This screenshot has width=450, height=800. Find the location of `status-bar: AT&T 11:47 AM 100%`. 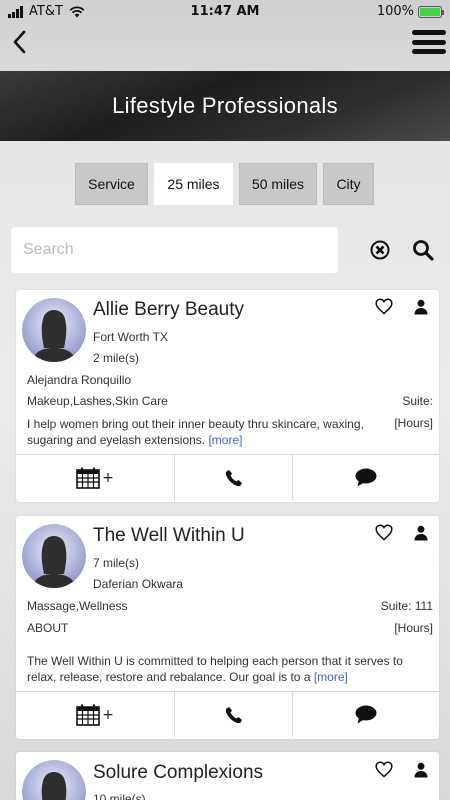

status-bar: AT&T 11:47 AM 100% is located at coordinates (225, 12).